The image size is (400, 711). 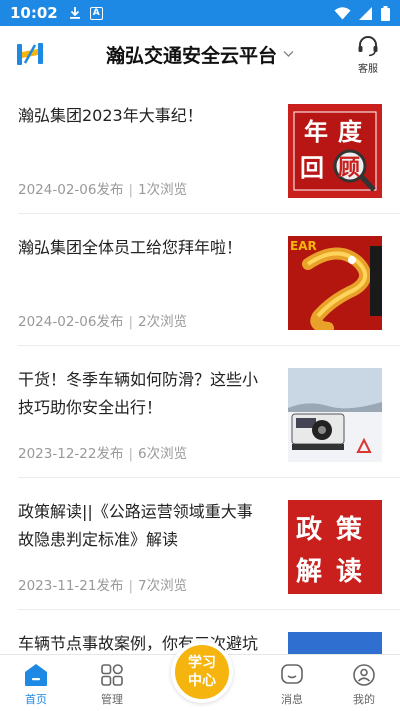 What do you see at coordinates (292, 685) in the screenshot?
I see `nav-messages: 消息` at bounding box center [292, 685].